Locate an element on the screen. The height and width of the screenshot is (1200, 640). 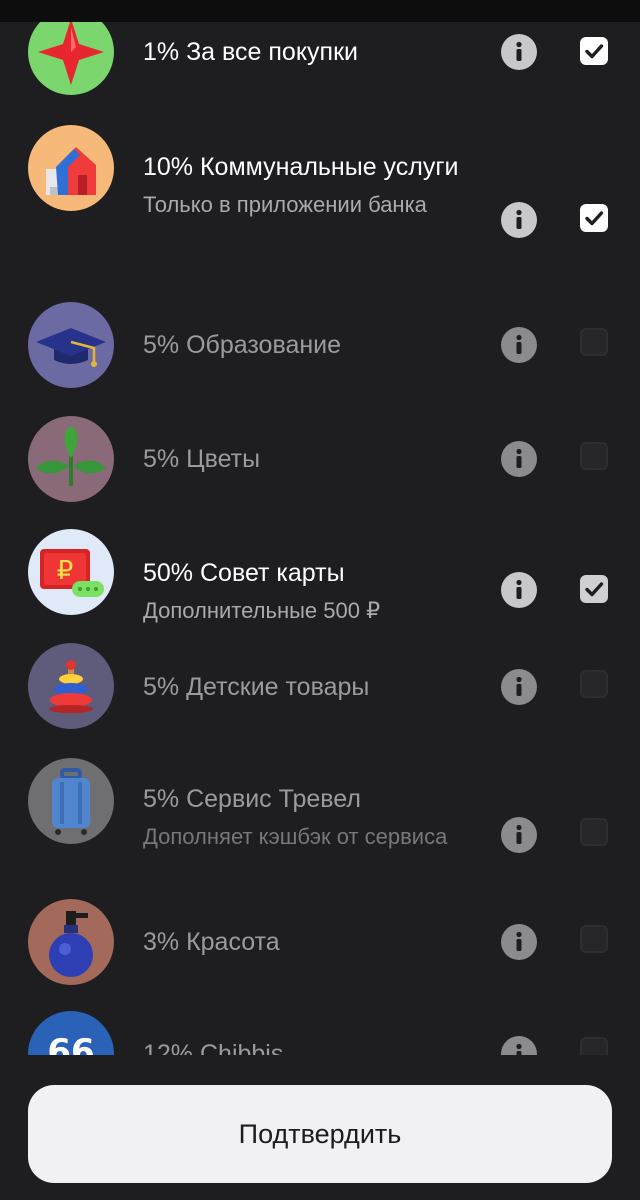
ruble-card-icon: ₽ is located at coordinates (71, 572).